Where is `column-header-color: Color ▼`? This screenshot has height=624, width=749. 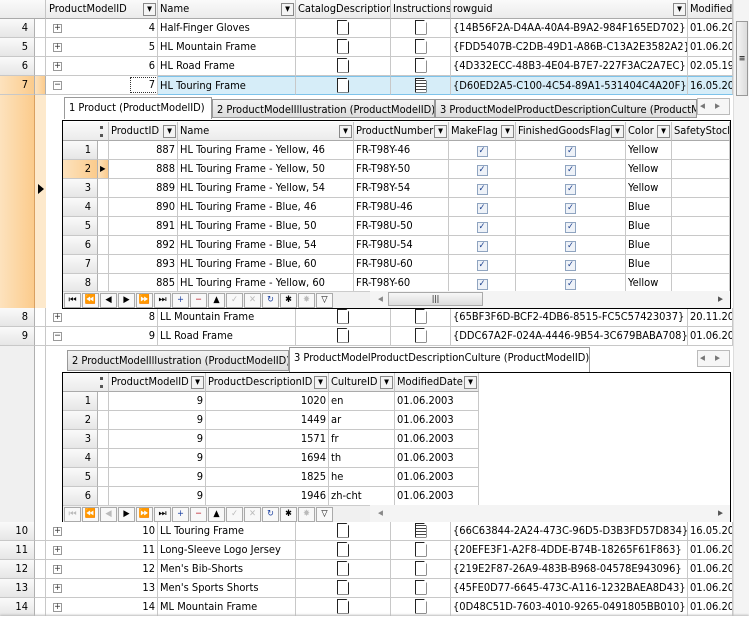 column-header-color: Color ▼ is located at coordinates (649, 131).